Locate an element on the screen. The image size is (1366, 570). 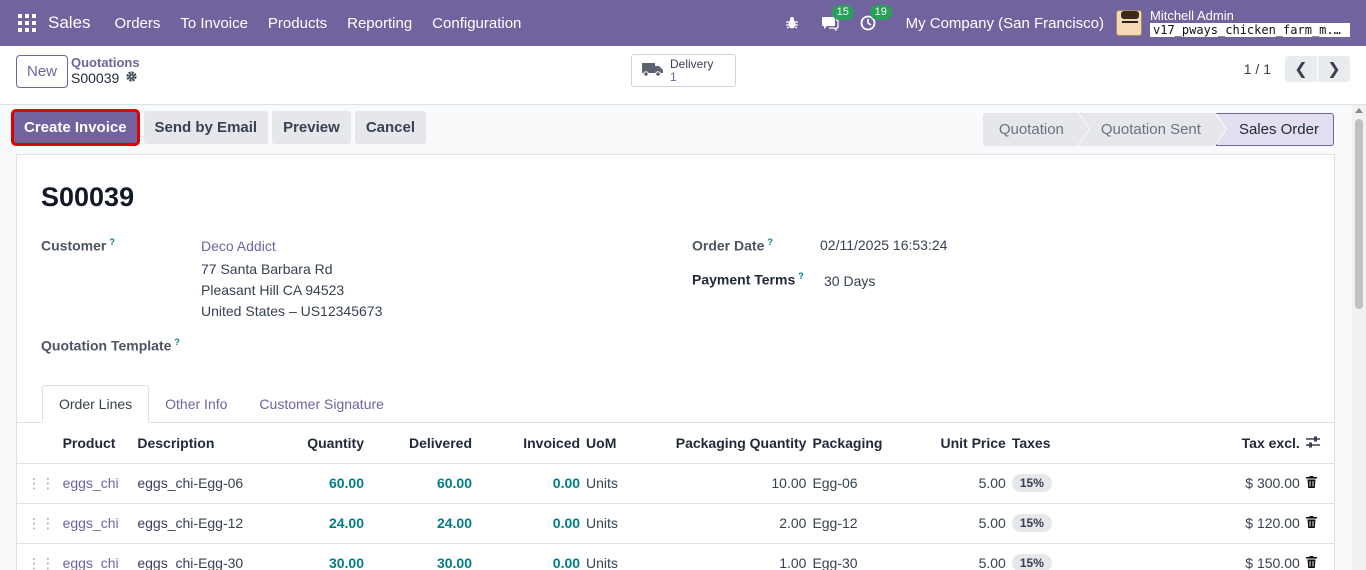
col-taxes: Taxes is located at coordinates (1102, 443).